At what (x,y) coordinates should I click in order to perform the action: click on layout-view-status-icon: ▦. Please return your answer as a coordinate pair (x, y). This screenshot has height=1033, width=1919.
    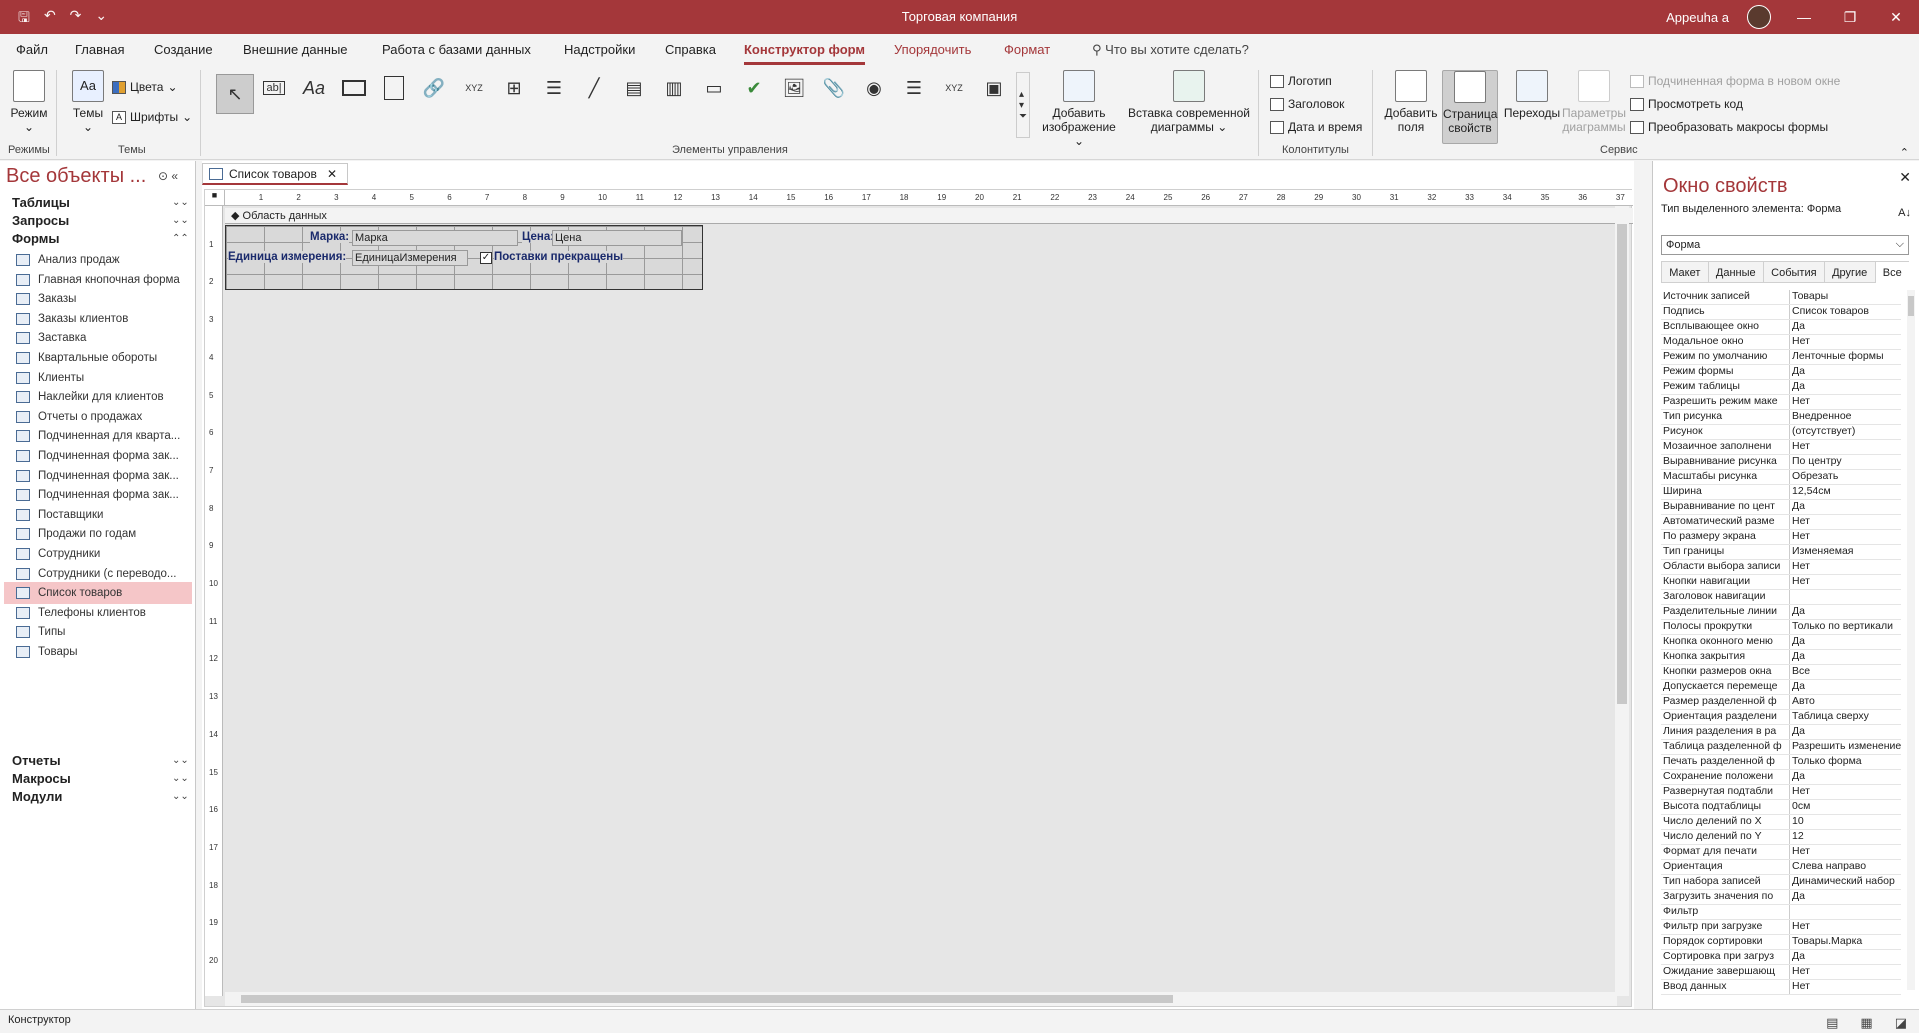
    Looking at the image, I should click on (1866, 1023).